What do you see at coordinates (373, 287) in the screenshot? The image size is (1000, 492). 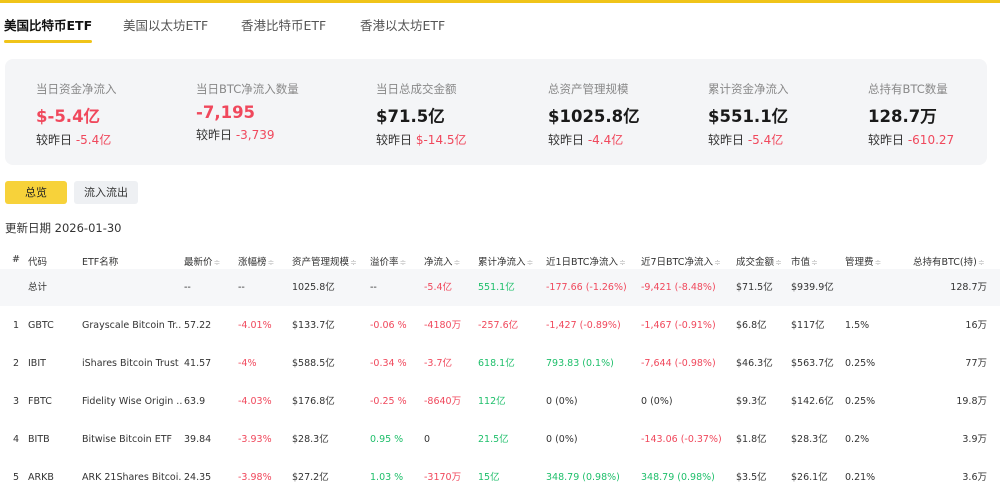 I see `cell-premium: --` at bounding box center [373, 287].